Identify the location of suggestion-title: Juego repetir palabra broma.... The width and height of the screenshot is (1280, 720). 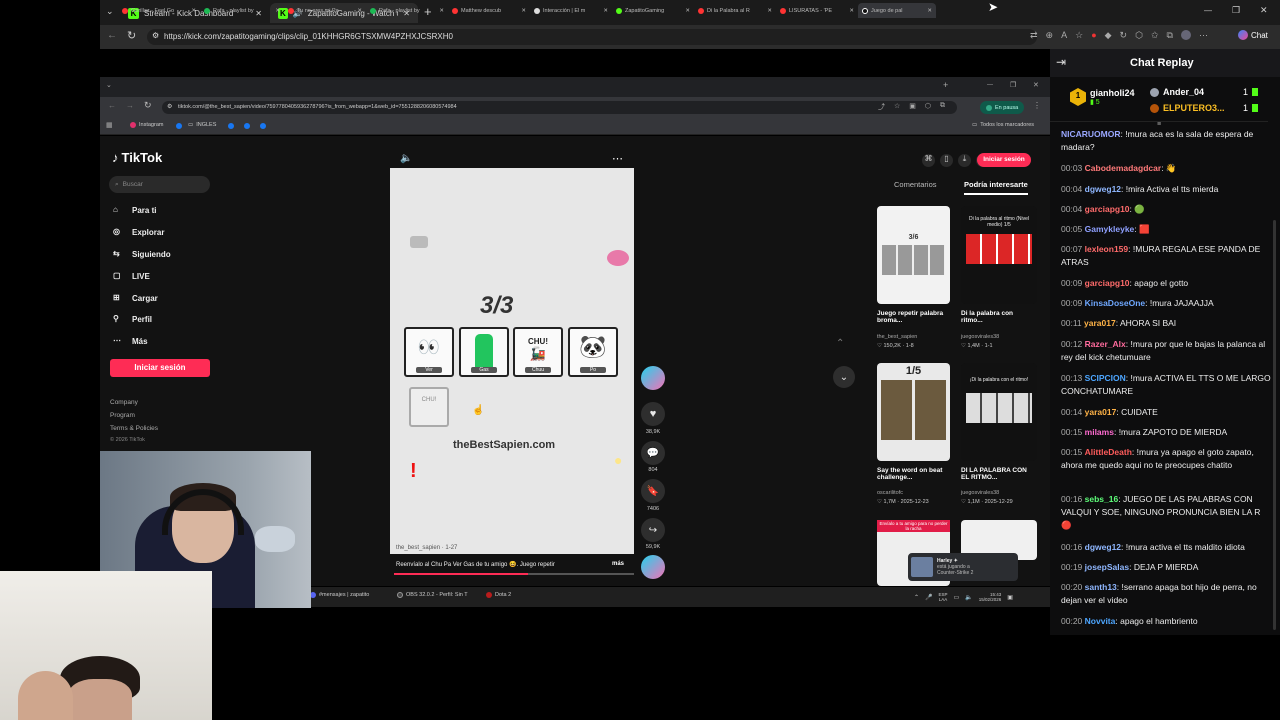
(914, 317).